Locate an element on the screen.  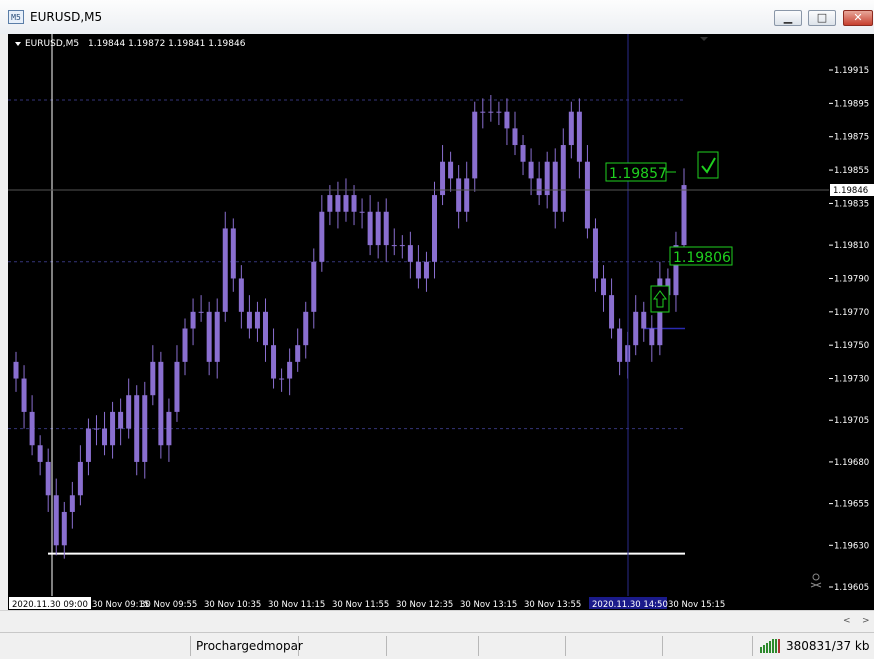
maximize-button: □ is located at coordinates (822, 18).